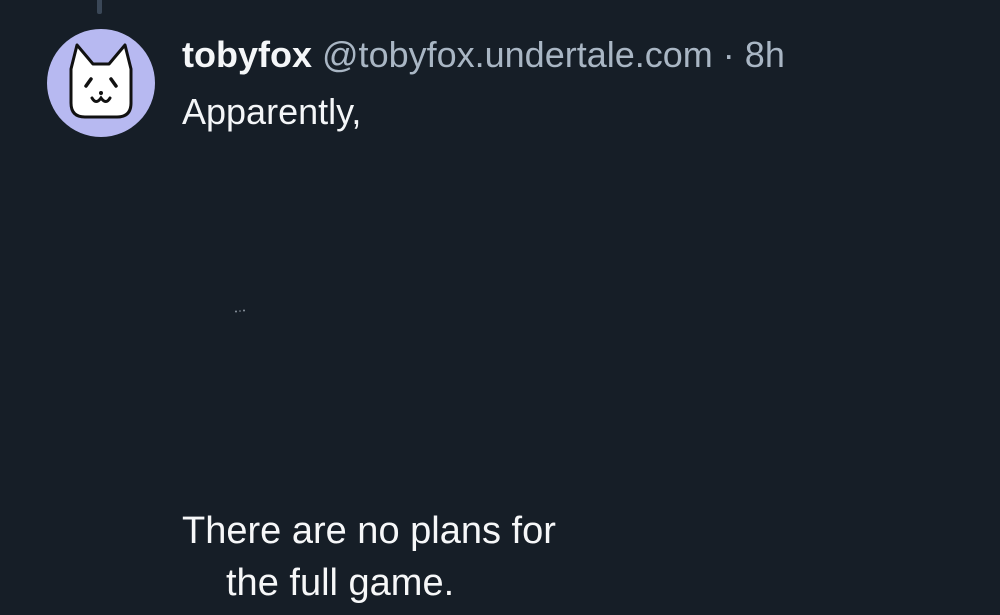 This screenshot has width=1000, height=615. Describe the element at coordinates (369, 531) in the screenshot. I see `caption-line-1: There are no plans for` at that location.